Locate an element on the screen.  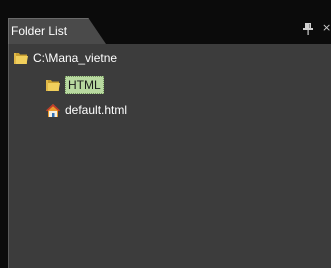
tab-folder-list: Folder List is located at coordinates (57, 31).